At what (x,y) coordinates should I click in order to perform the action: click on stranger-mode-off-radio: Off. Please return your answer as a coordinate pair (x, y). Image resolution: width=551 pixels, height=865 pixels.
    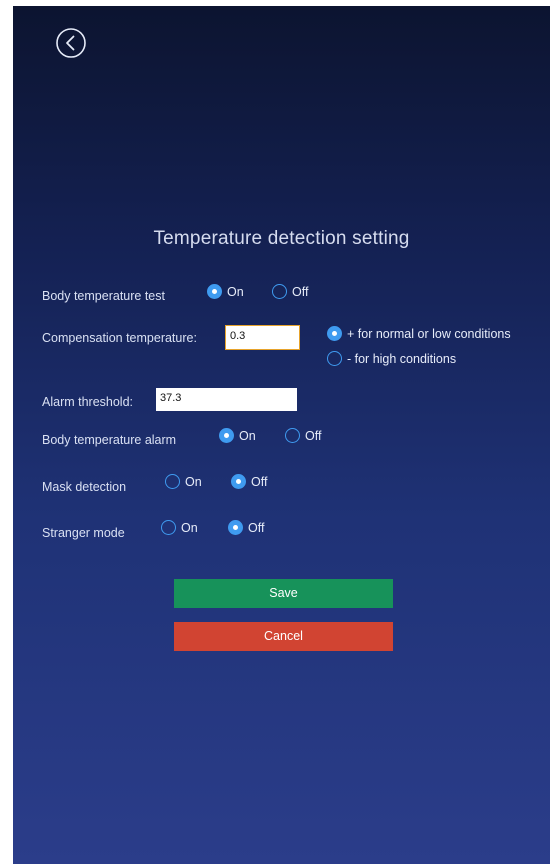
    Looking at the image, I should click on (246, 527).